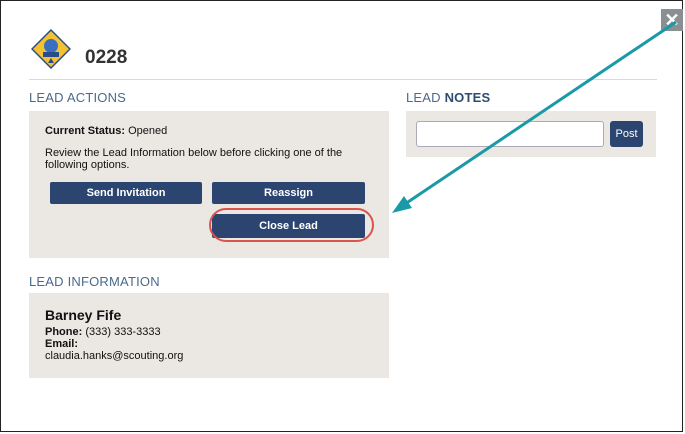 This screenshot has width=685, height=434. I want to click on close-lead-button: Close Lead, so click(288, 226).